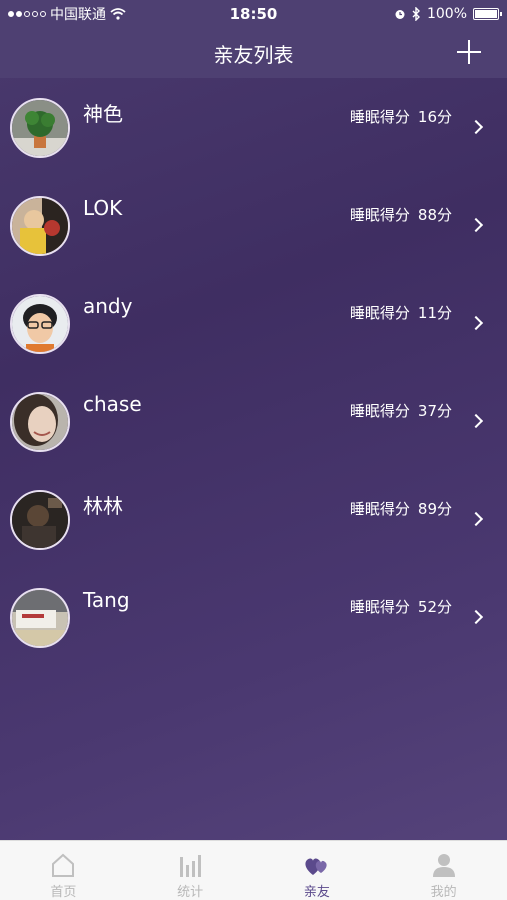 Image resolution: width=507 pixels, height=900 pixels. I want to click on battery-label: 100%, so click(446, 14).